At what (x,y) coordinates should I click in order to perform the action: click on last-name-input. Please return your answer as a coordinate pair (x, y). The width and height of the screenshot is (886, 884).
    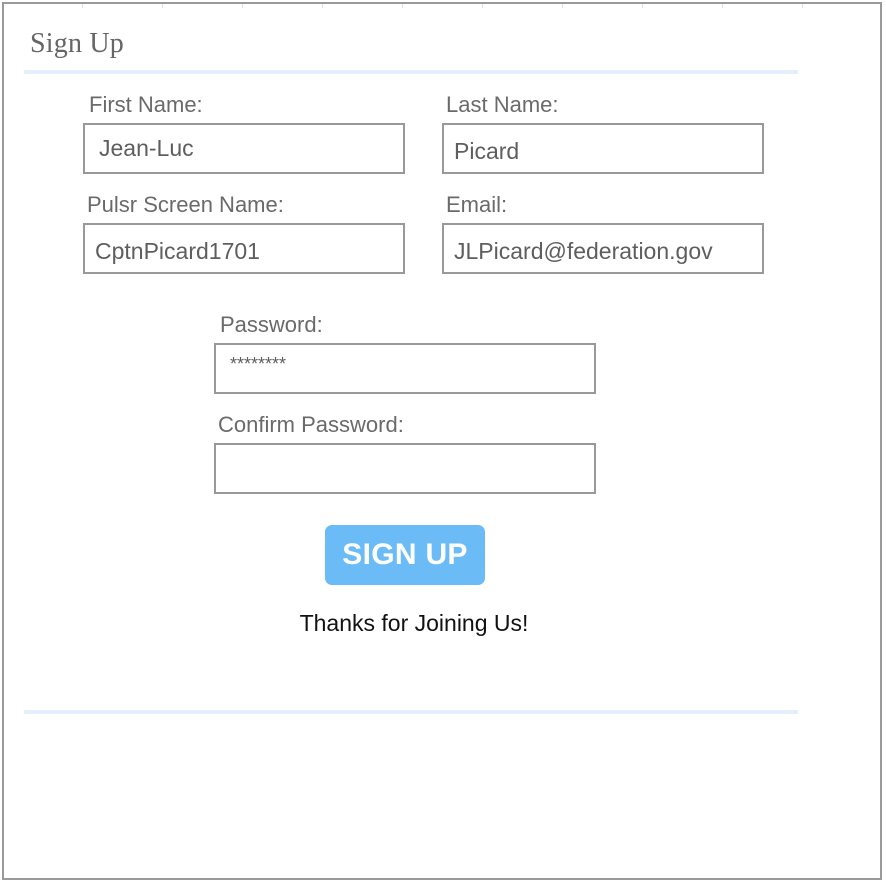
    Looking at the image, I should click on (603, 148).